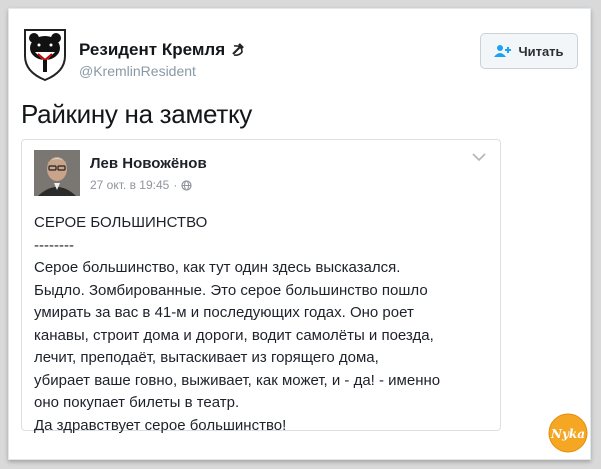 This screenshot has width=601, height=469. I want to click on tweet-author-name: Резидент Кремля, so click(162, 50).